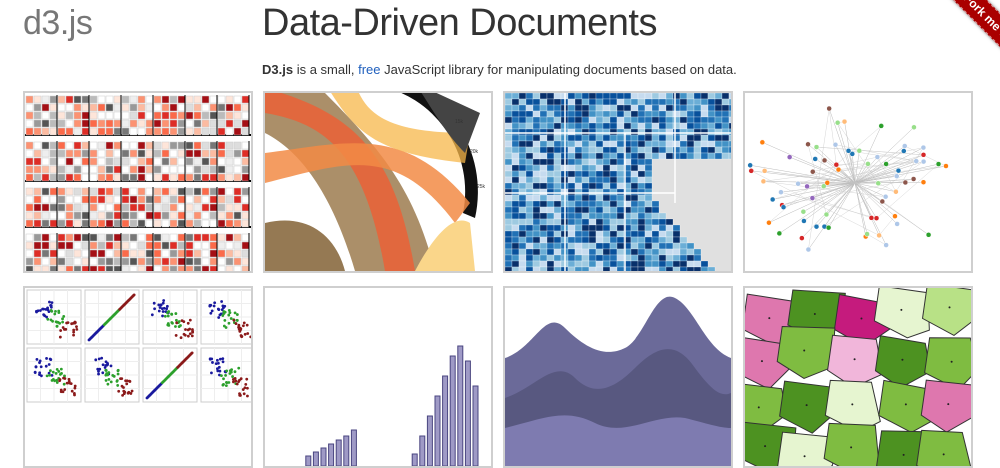 The image size is (1000, 468). Describe the element at coordinates (858, 182) in the screenshot. I see `force-graph-thumb` at that location.